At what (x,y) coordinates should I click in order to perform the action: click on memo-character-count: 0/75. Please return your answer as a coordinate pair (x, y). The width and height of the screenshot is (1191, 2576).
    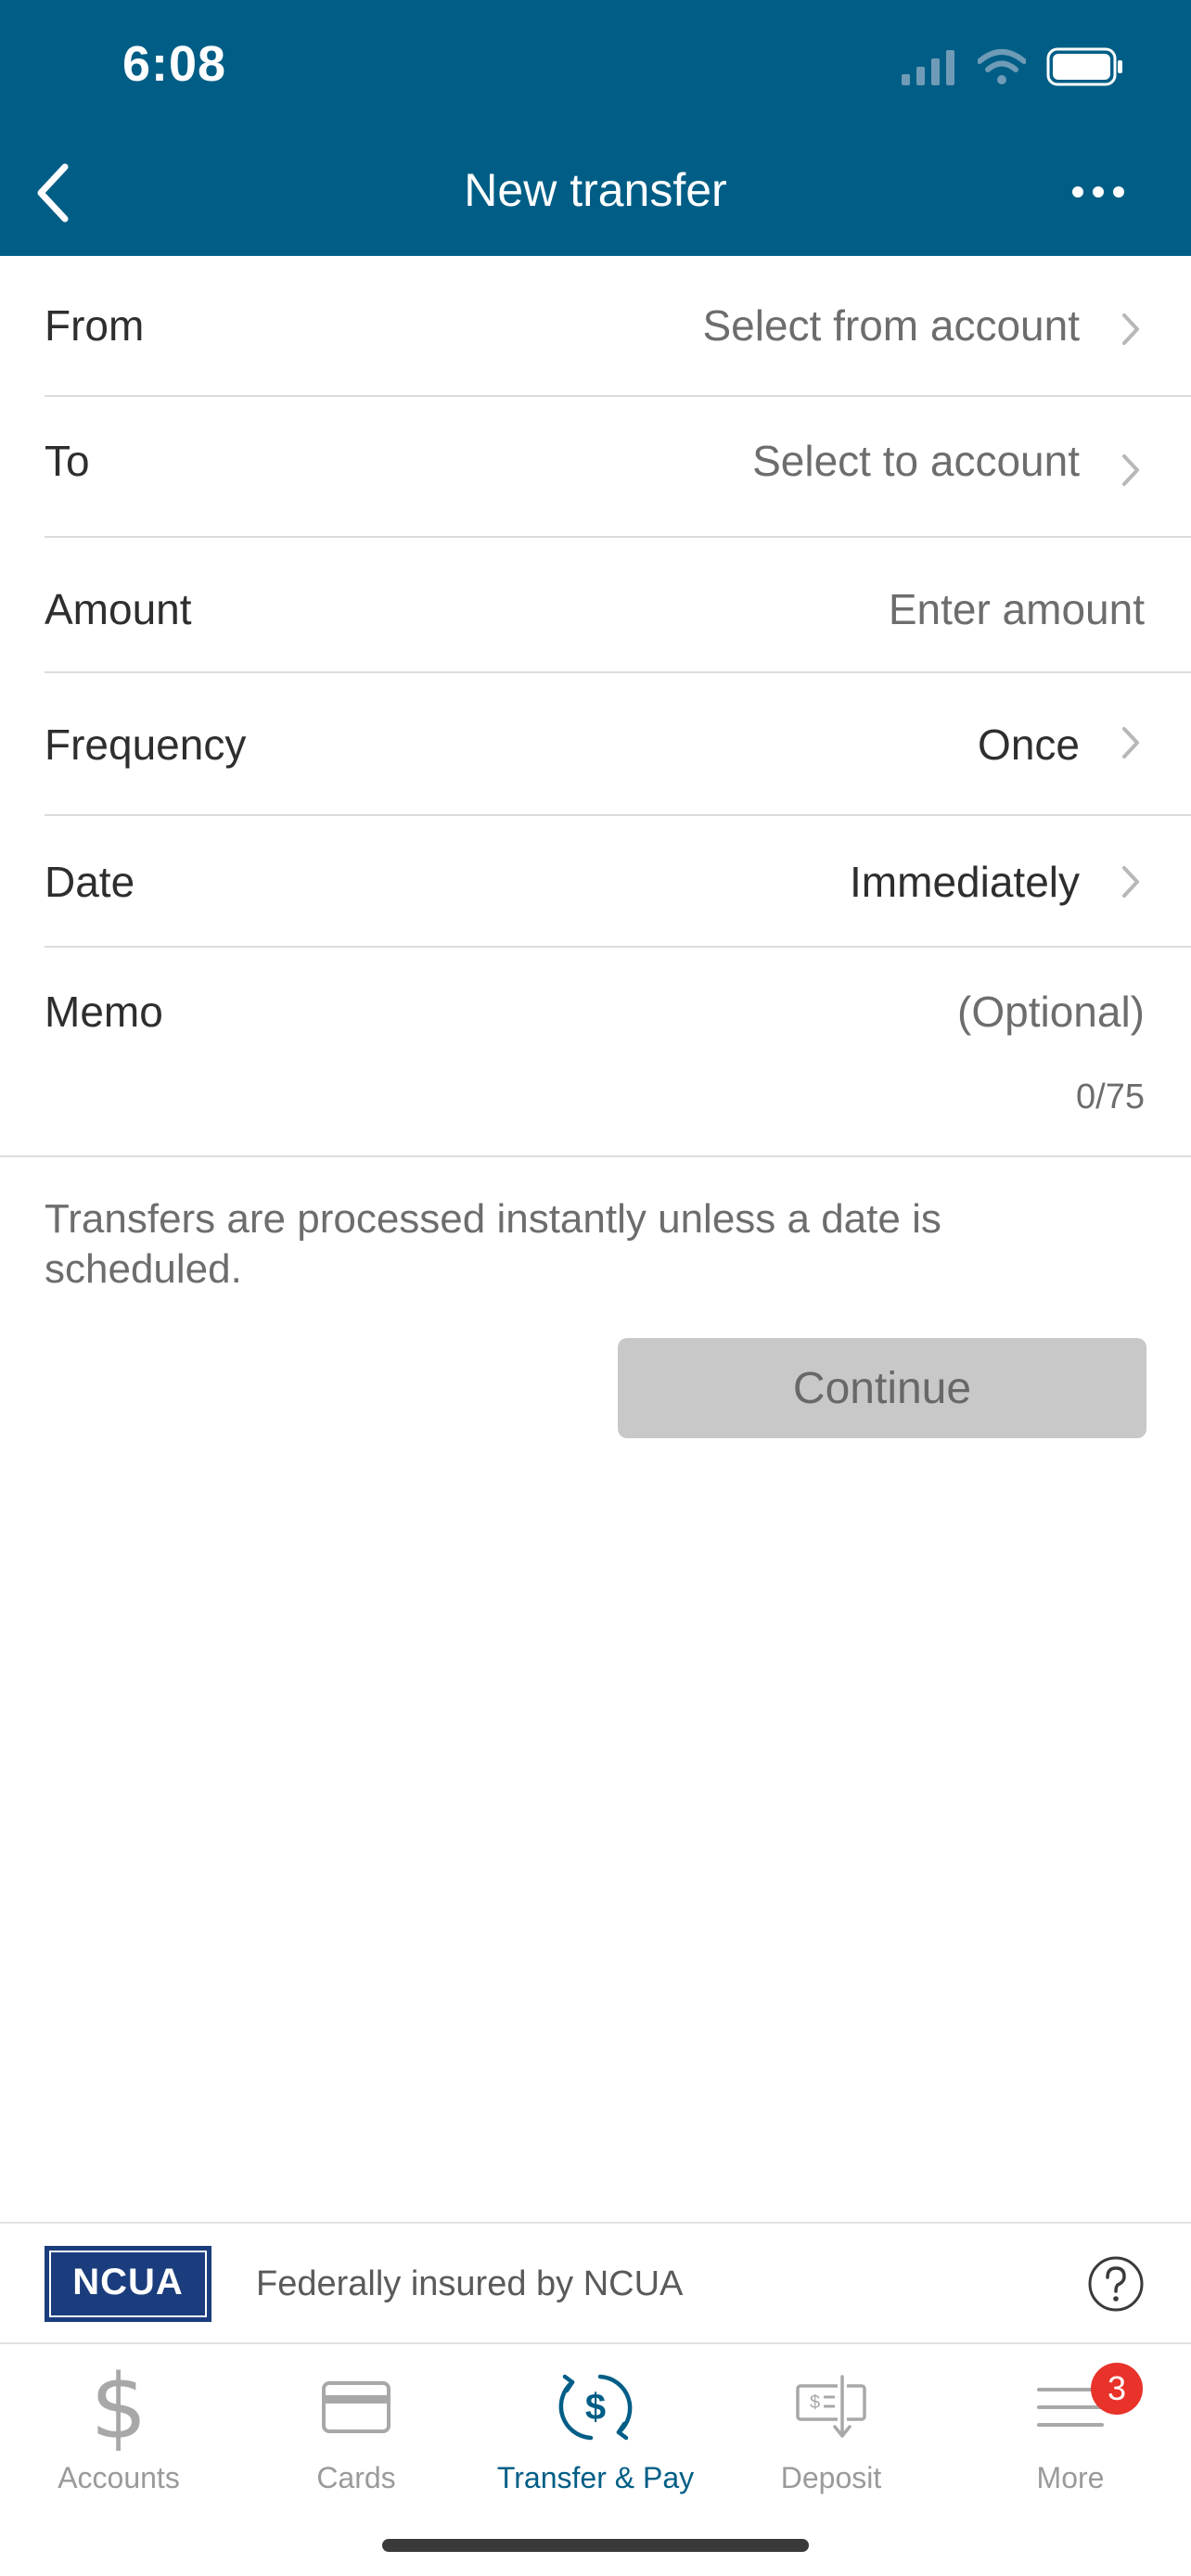
    Looking at the image, I should click on (1110, 1097).